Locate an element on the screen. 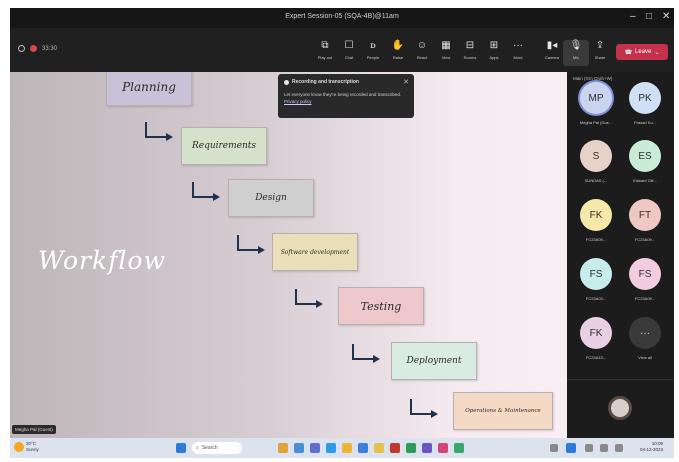 The width and height of the screenshot is (679, 462). privacy-policy-link: Privacy policy is located at coordinates (298, 101).